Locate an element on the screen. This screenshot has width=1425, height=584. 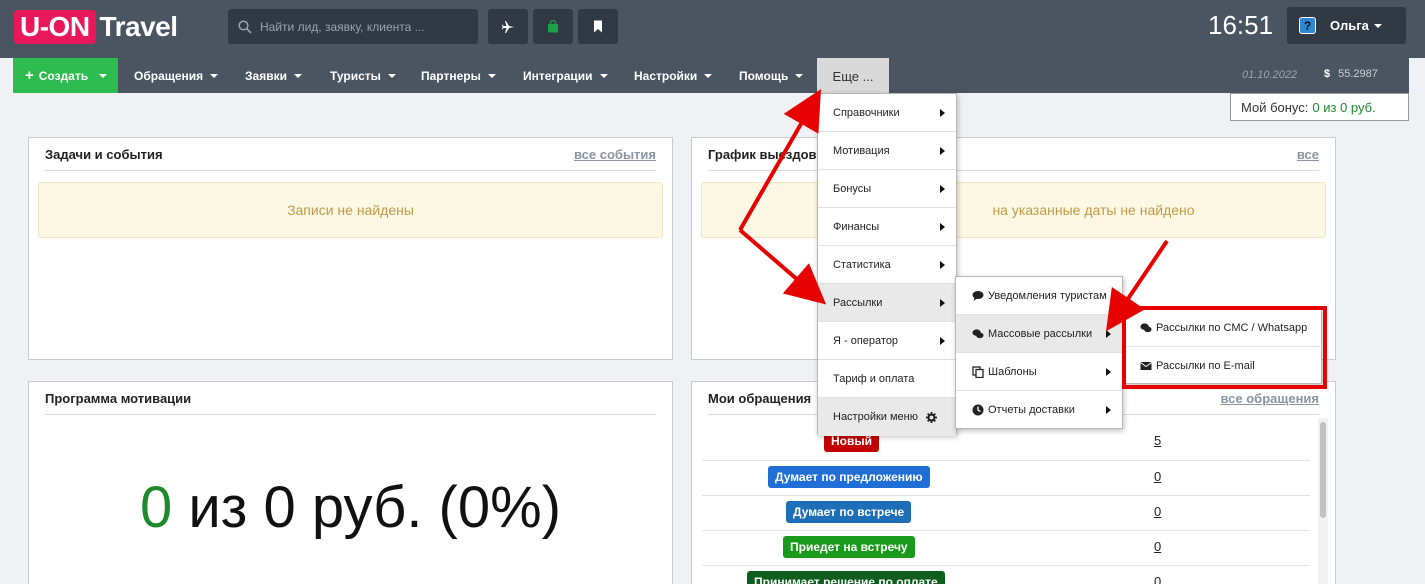
logo-text: Travel is located at coordinates (138, 26).